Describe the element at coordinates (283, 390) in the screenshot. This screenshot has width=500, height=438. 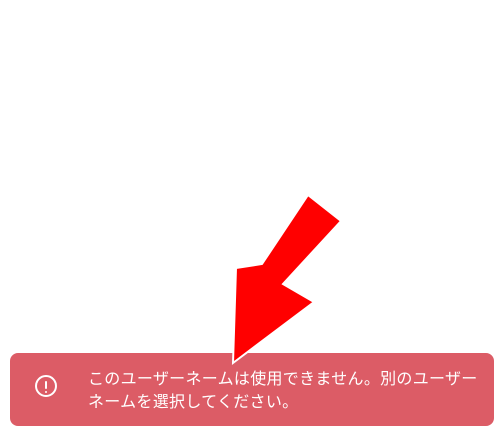
I see `error-message: このユーザーネームは使用できません。別のユーザーネームを選択してください。` at that location.